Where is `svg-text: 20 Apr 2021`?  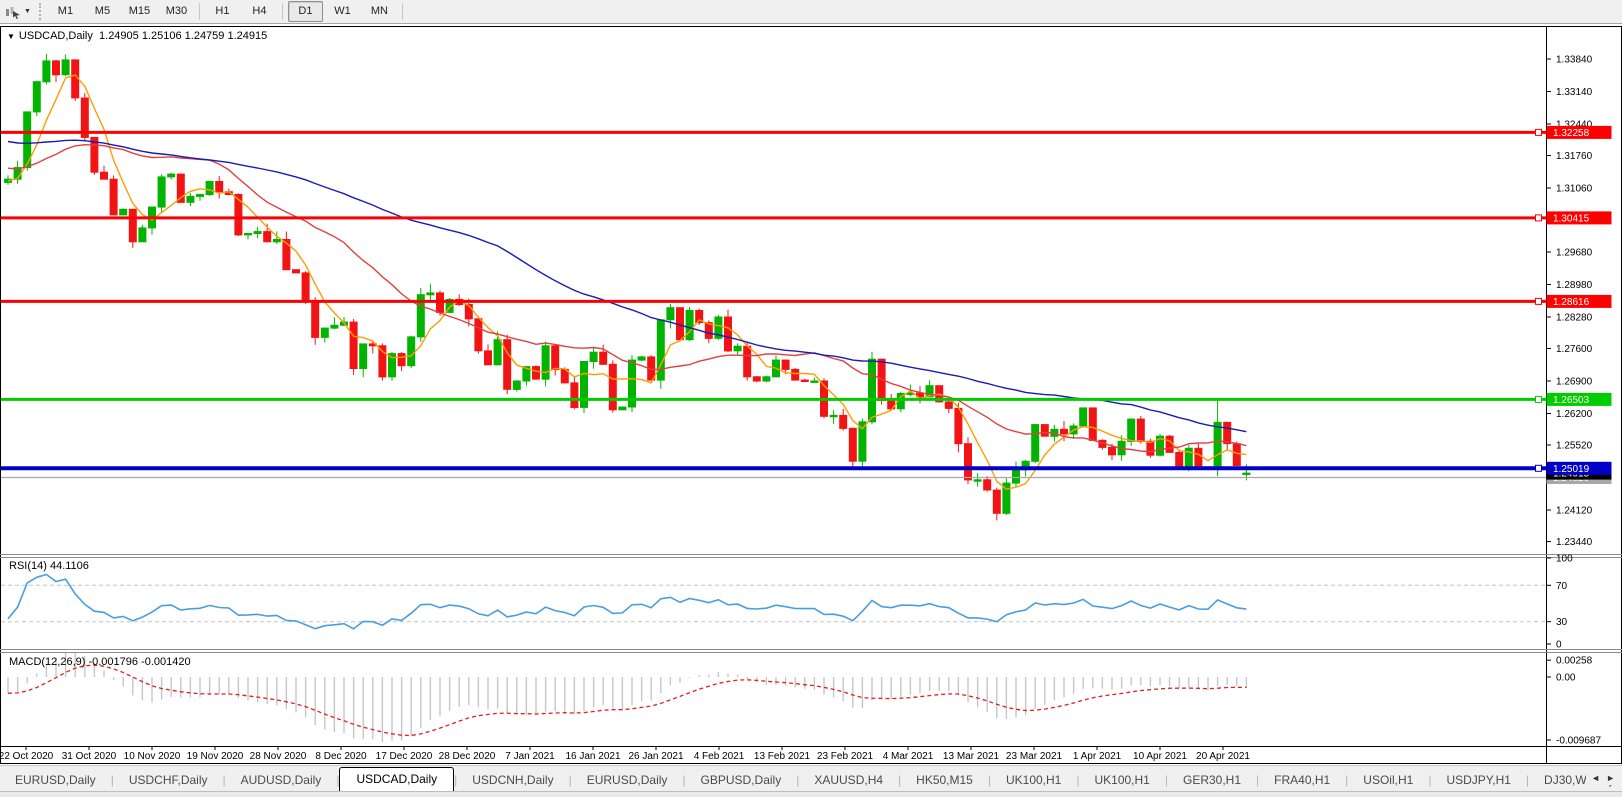 svg-text: 20 Apr 2021 is located at coordinates (1223, 756).